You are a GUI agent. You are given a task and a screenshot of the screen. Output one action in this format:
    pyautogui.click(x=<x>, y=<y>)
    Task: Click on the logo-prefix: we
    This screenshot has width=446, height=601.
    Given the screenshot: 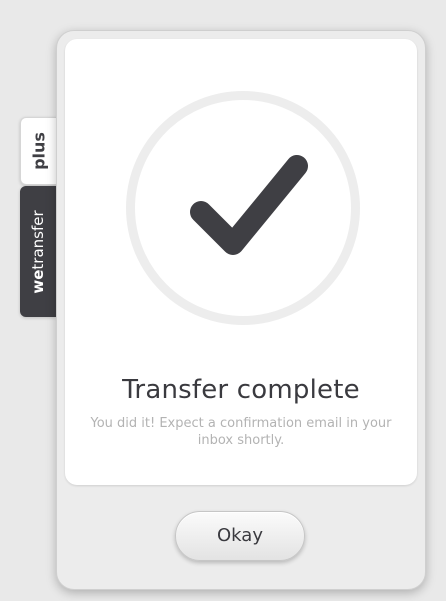 What is the action you would take?
    pyautogui.click(x=38, y=281)
    